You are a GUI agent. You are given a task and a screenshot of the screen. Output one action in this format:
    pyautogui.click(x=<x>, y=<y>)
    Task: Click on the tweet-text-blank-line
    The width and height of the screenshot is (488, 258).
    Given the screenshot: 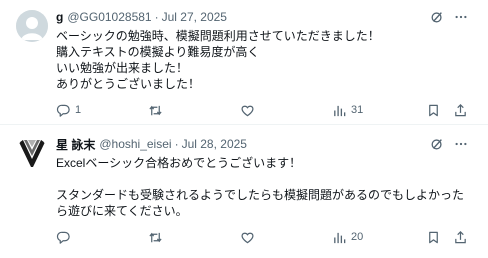 What is the action you would take?
    pyautogui.click(x=265, y=179)
    